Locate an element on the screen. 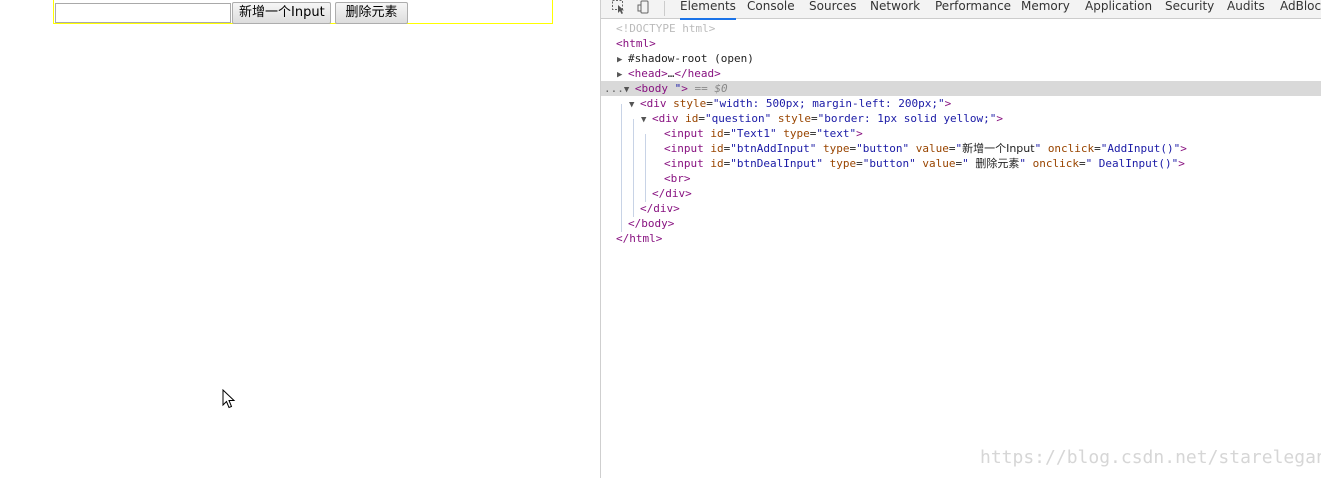 The width and height of the screenshot is (1321, 478). br-tag: <br> is located at coordinates (677, 178).